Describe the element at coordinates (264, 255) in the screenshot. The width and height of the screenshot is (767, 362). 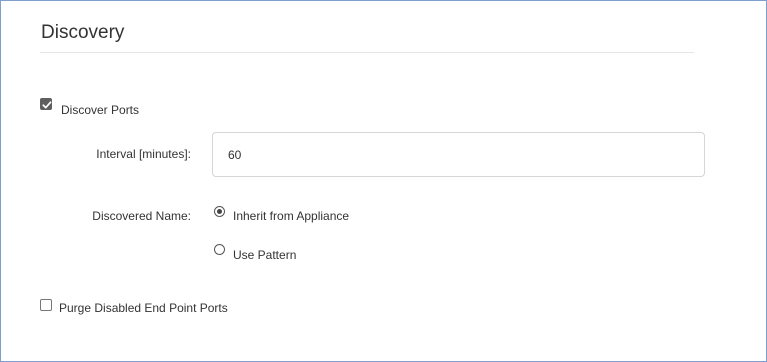
I see `use-pattern-label: Use Pattern` at that location.